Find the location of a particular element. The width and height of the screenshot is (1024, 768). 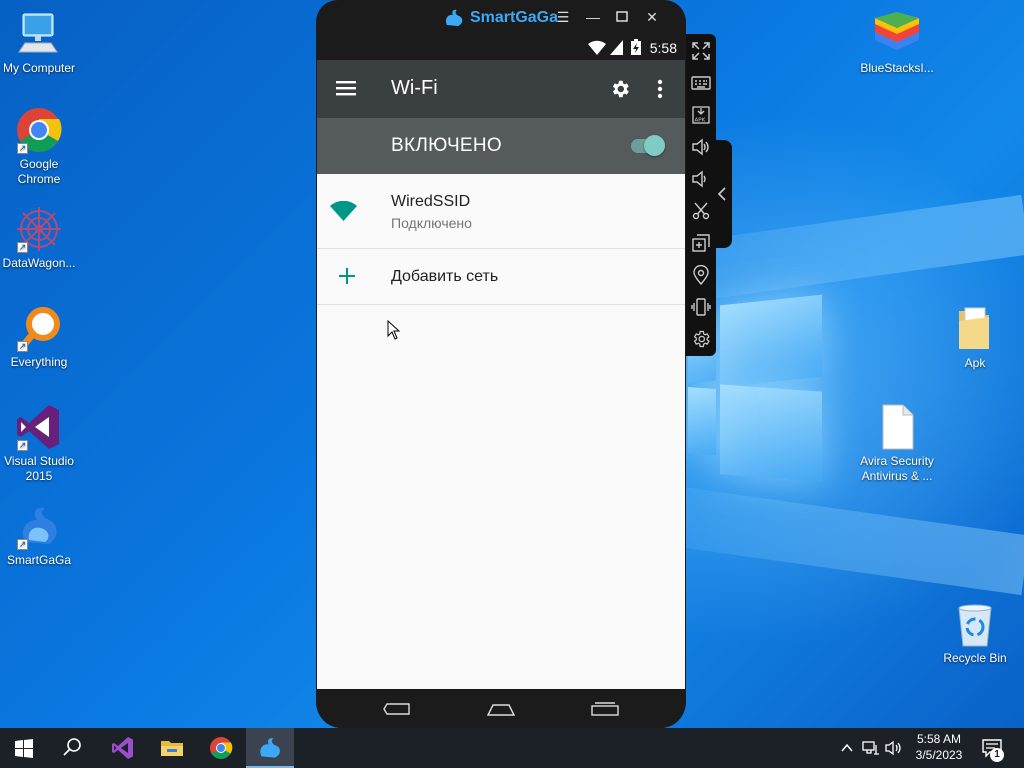

add-network-item: Добавить сеть is located at coordinates (501, 277).